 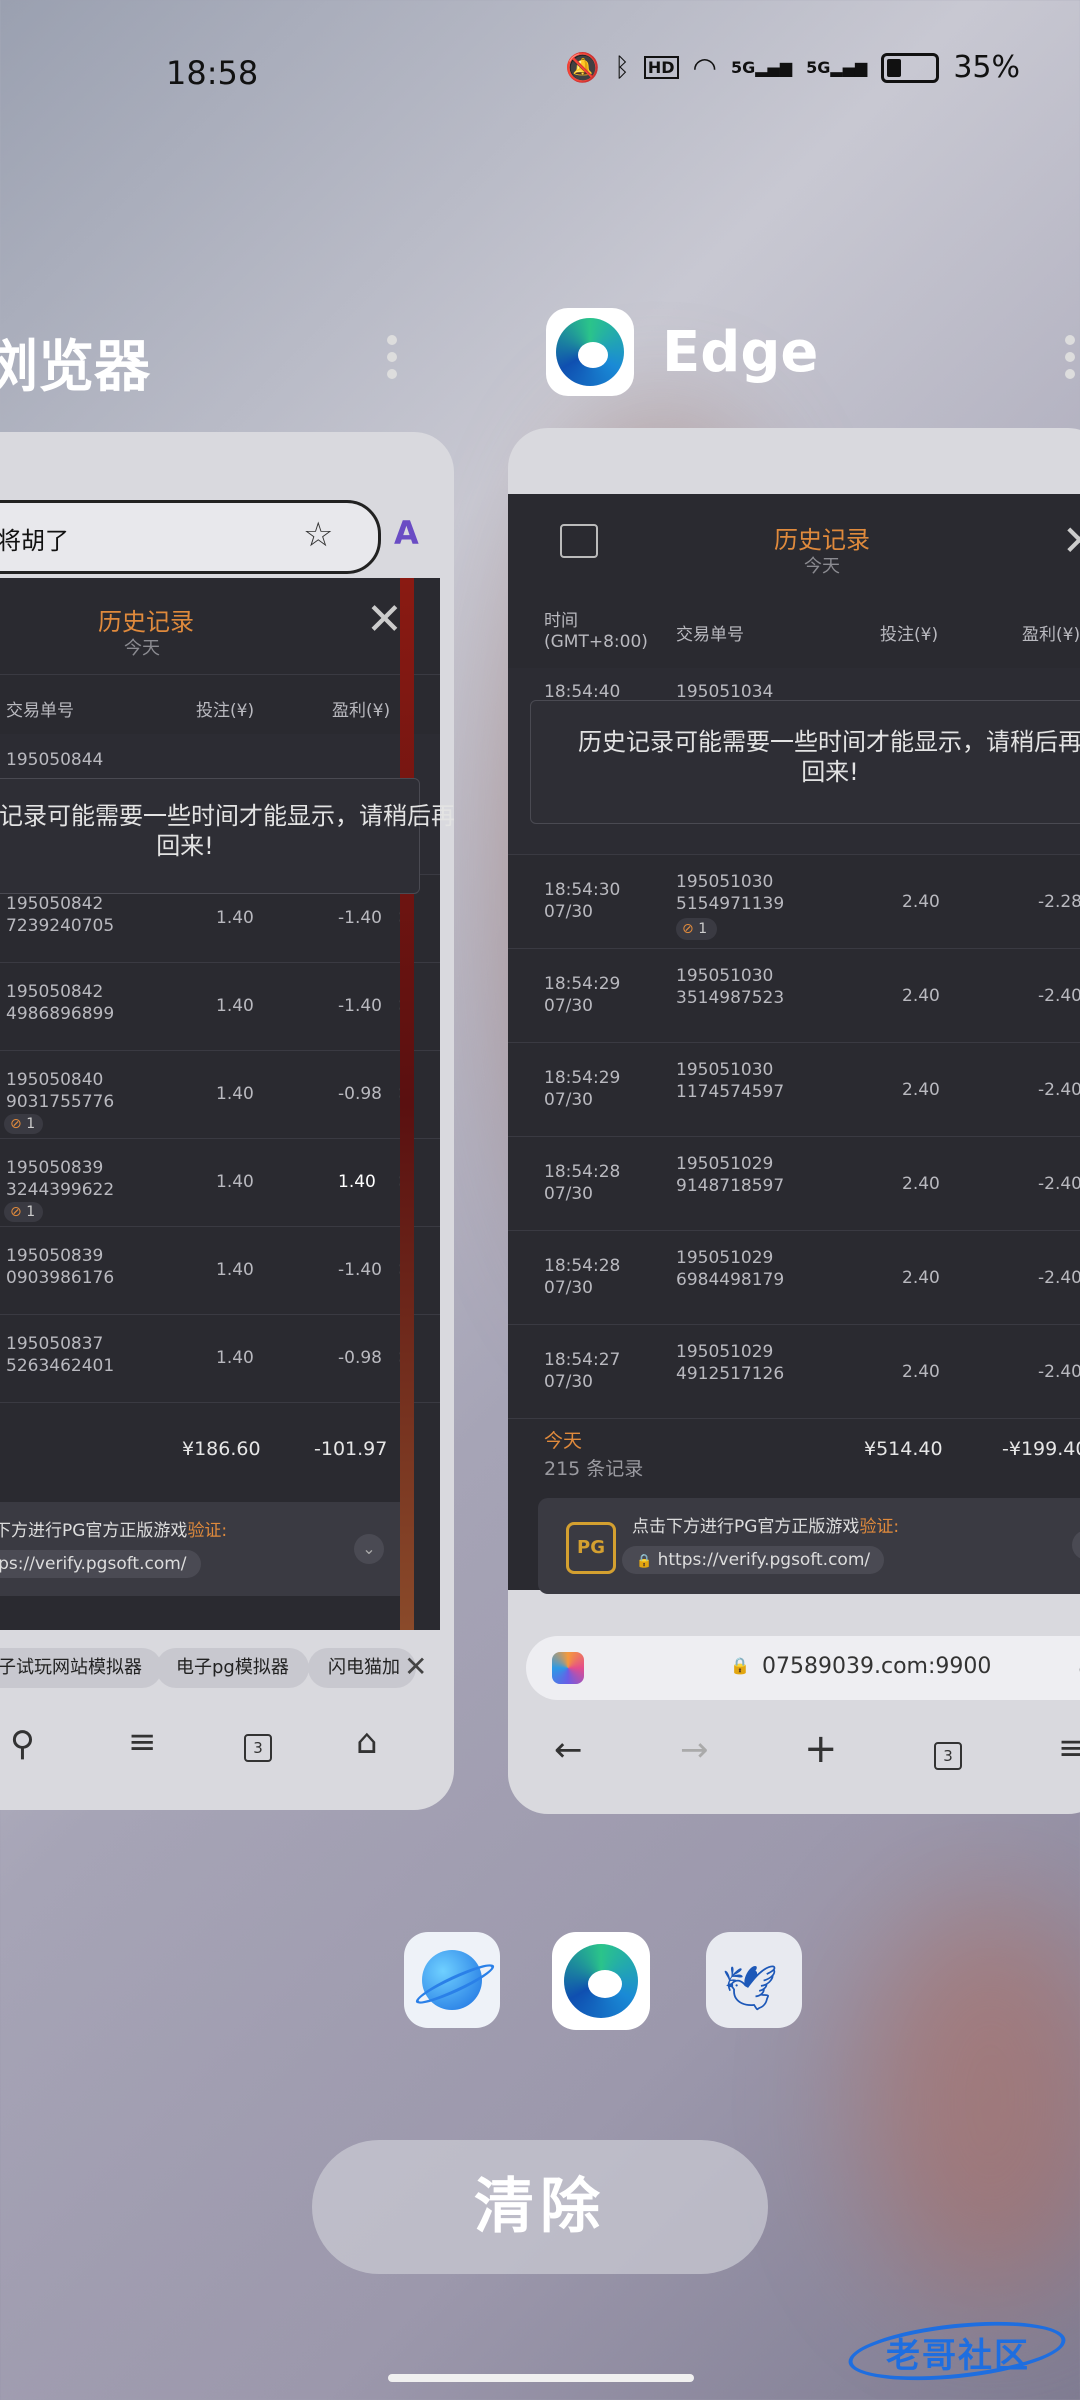 I want to click on watermark-text: 老哥社区, so click(x=958, y=2356).